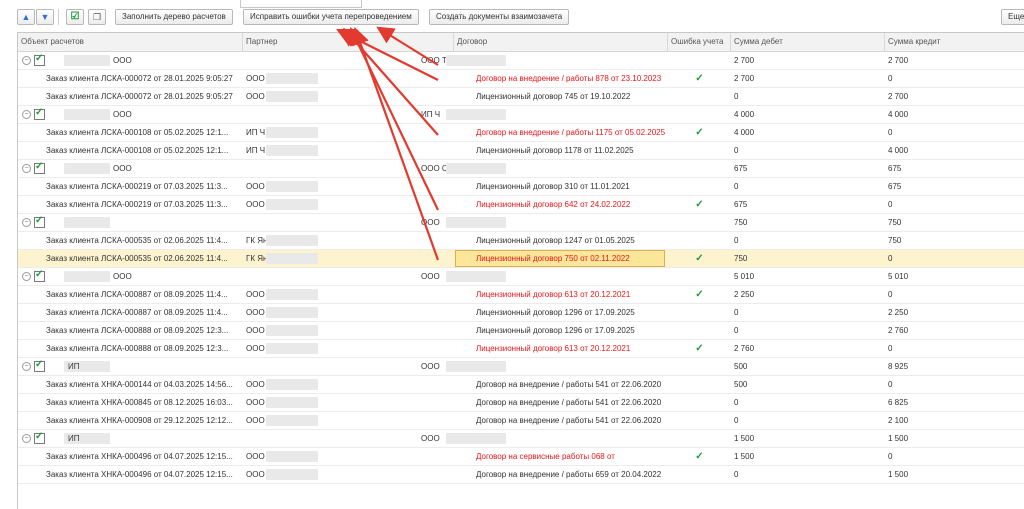 This screenshot has width=1024, height=509. What do you see at coordinates (744, 348) in the screenshot?
I see `debit-cell: 2 760` at bounding box center [744, 348].